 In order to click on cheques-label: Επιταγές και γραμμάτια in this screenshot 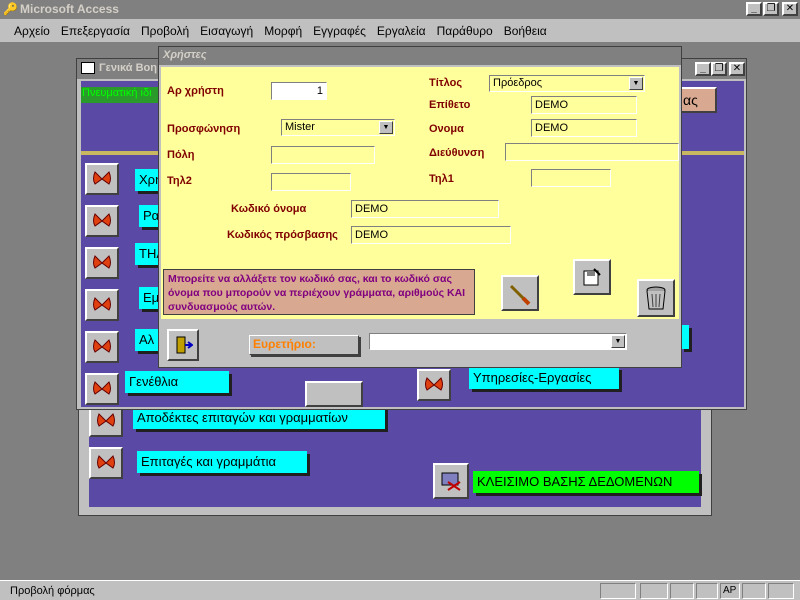, I will do `click(222, 462)`.